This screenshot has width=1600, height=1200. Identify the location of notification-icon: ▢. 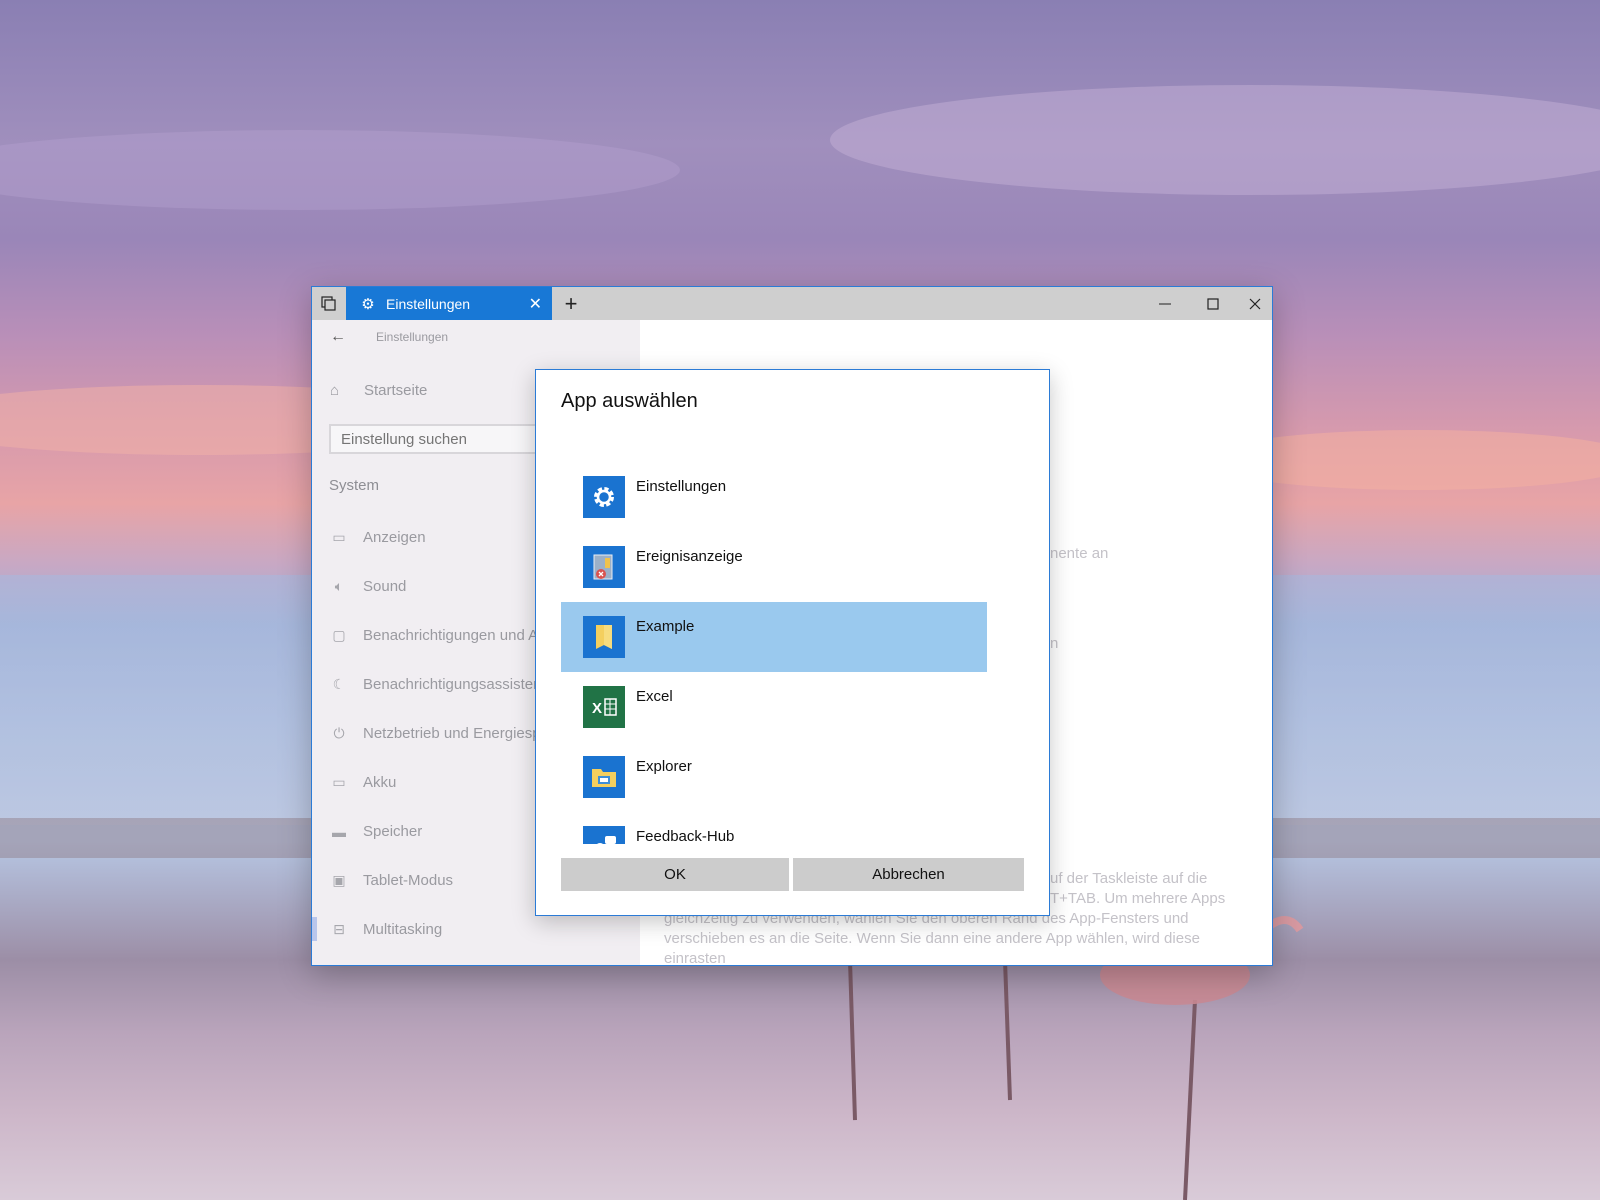
(339, 635).